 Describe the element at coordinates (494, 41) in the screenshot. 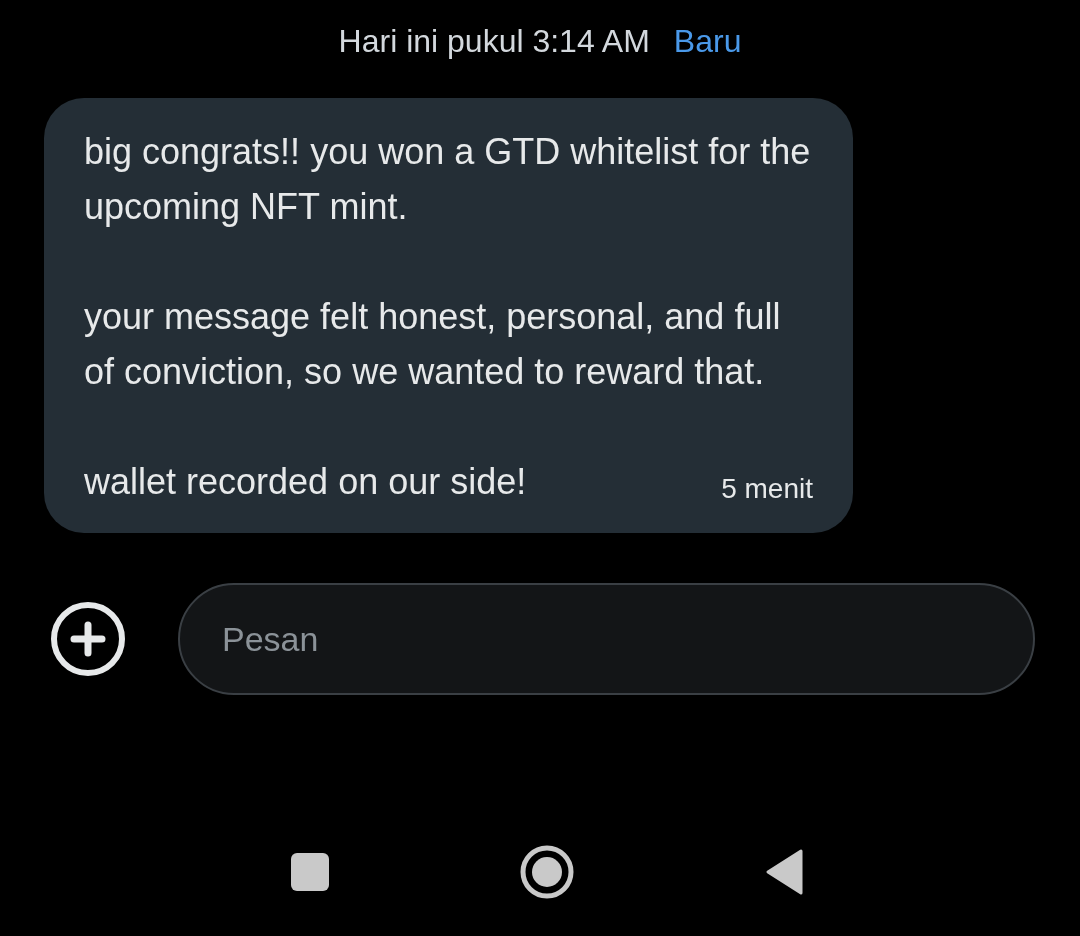

I see `timestamp: Hari ini pukul 3:14 AM` at that location.